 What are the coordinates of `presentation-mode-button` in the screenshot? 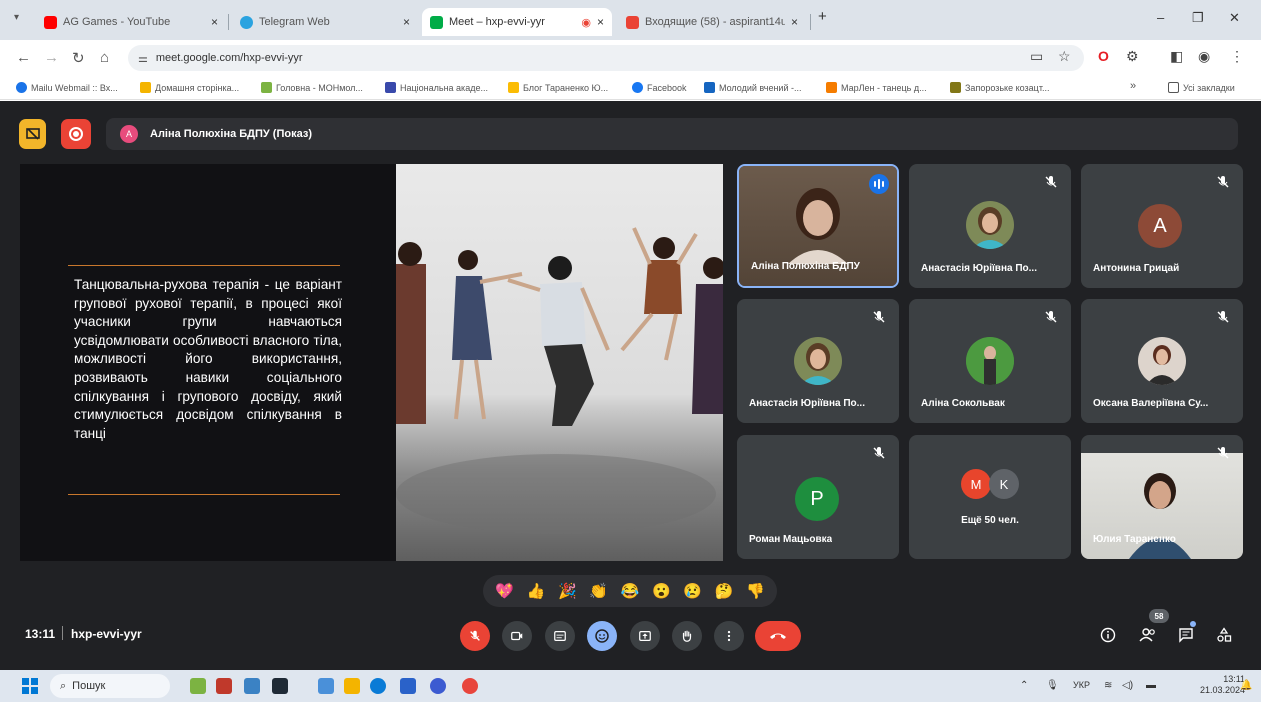 It's located at (32, 134).